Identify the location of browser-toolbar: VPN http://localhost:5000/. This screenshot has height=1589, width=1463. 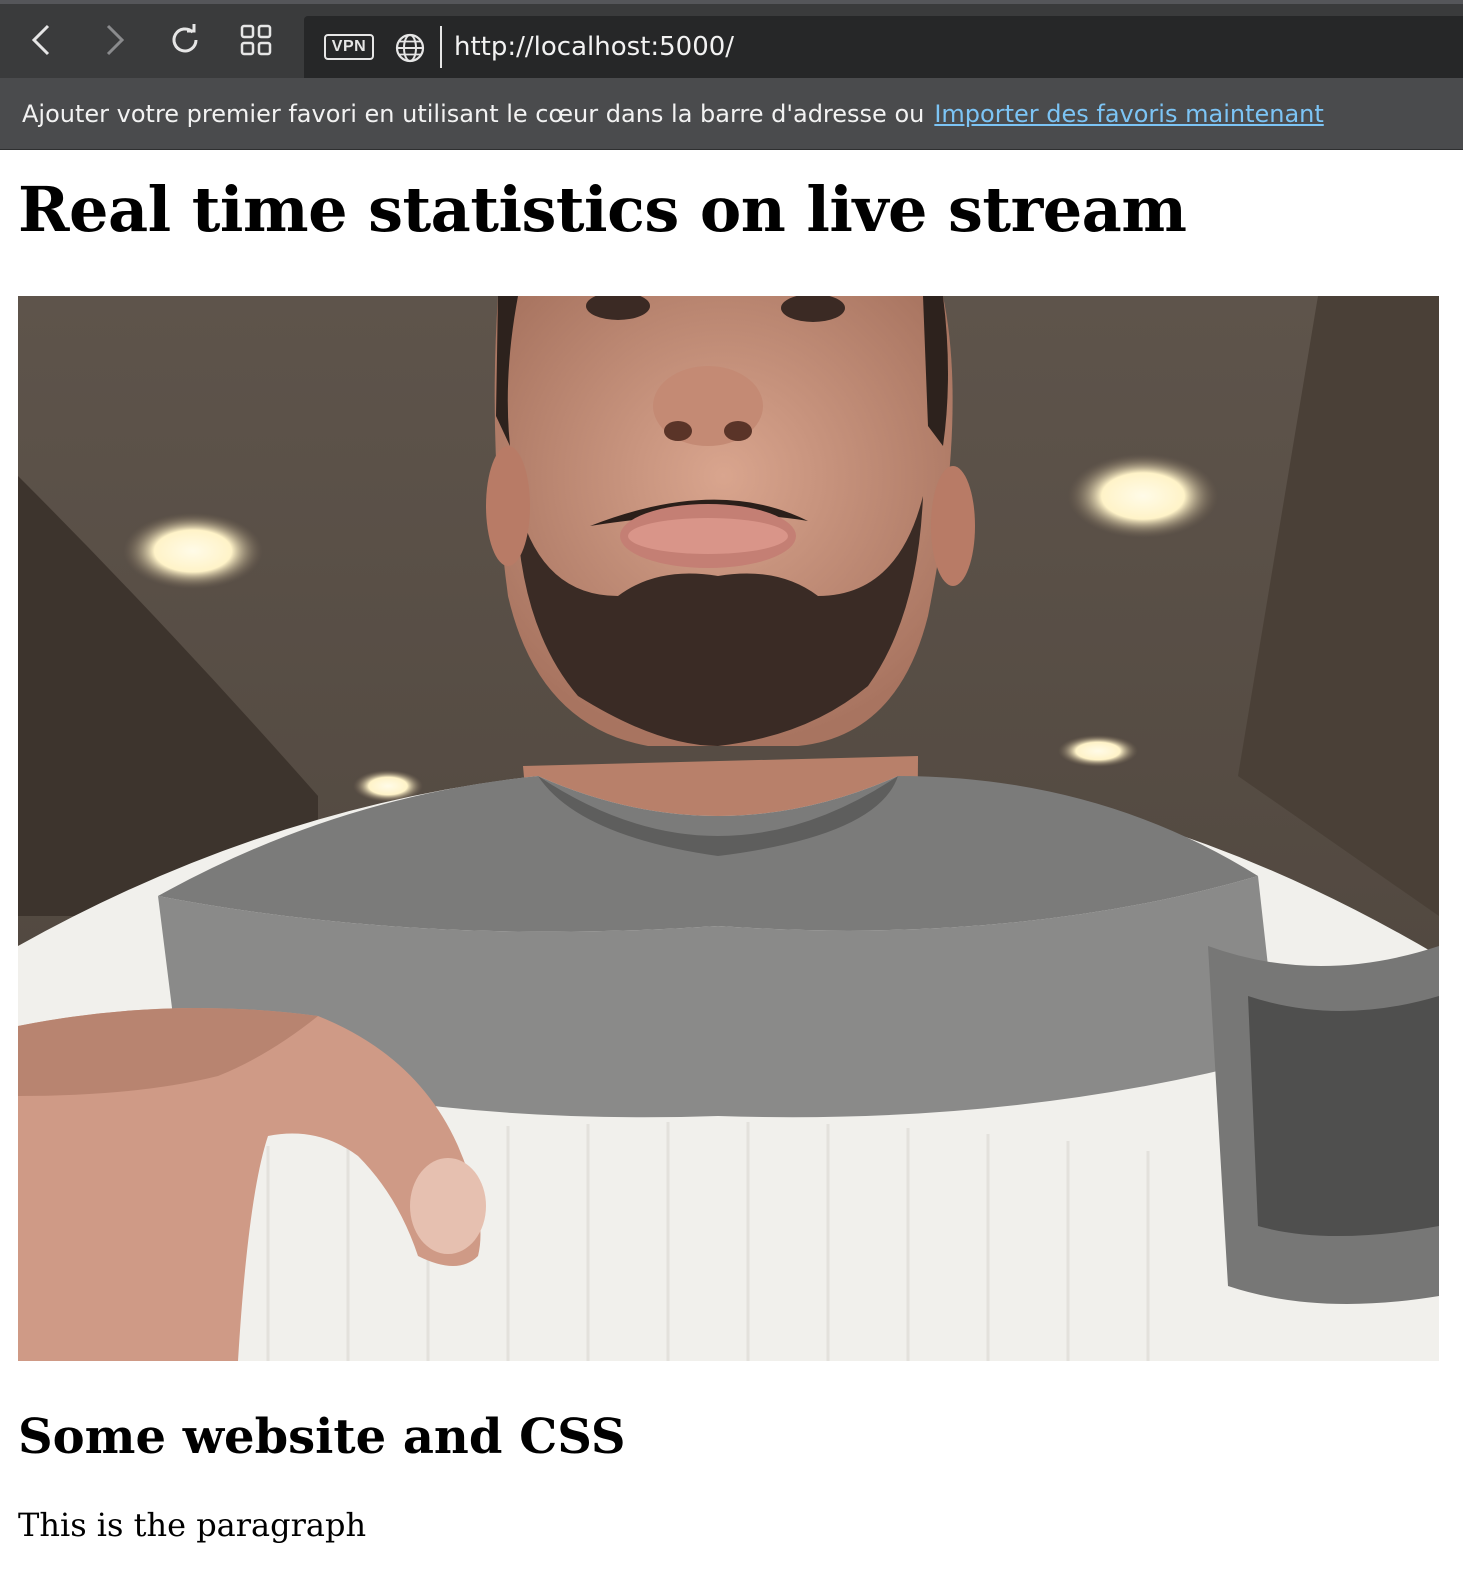
(731, 39).